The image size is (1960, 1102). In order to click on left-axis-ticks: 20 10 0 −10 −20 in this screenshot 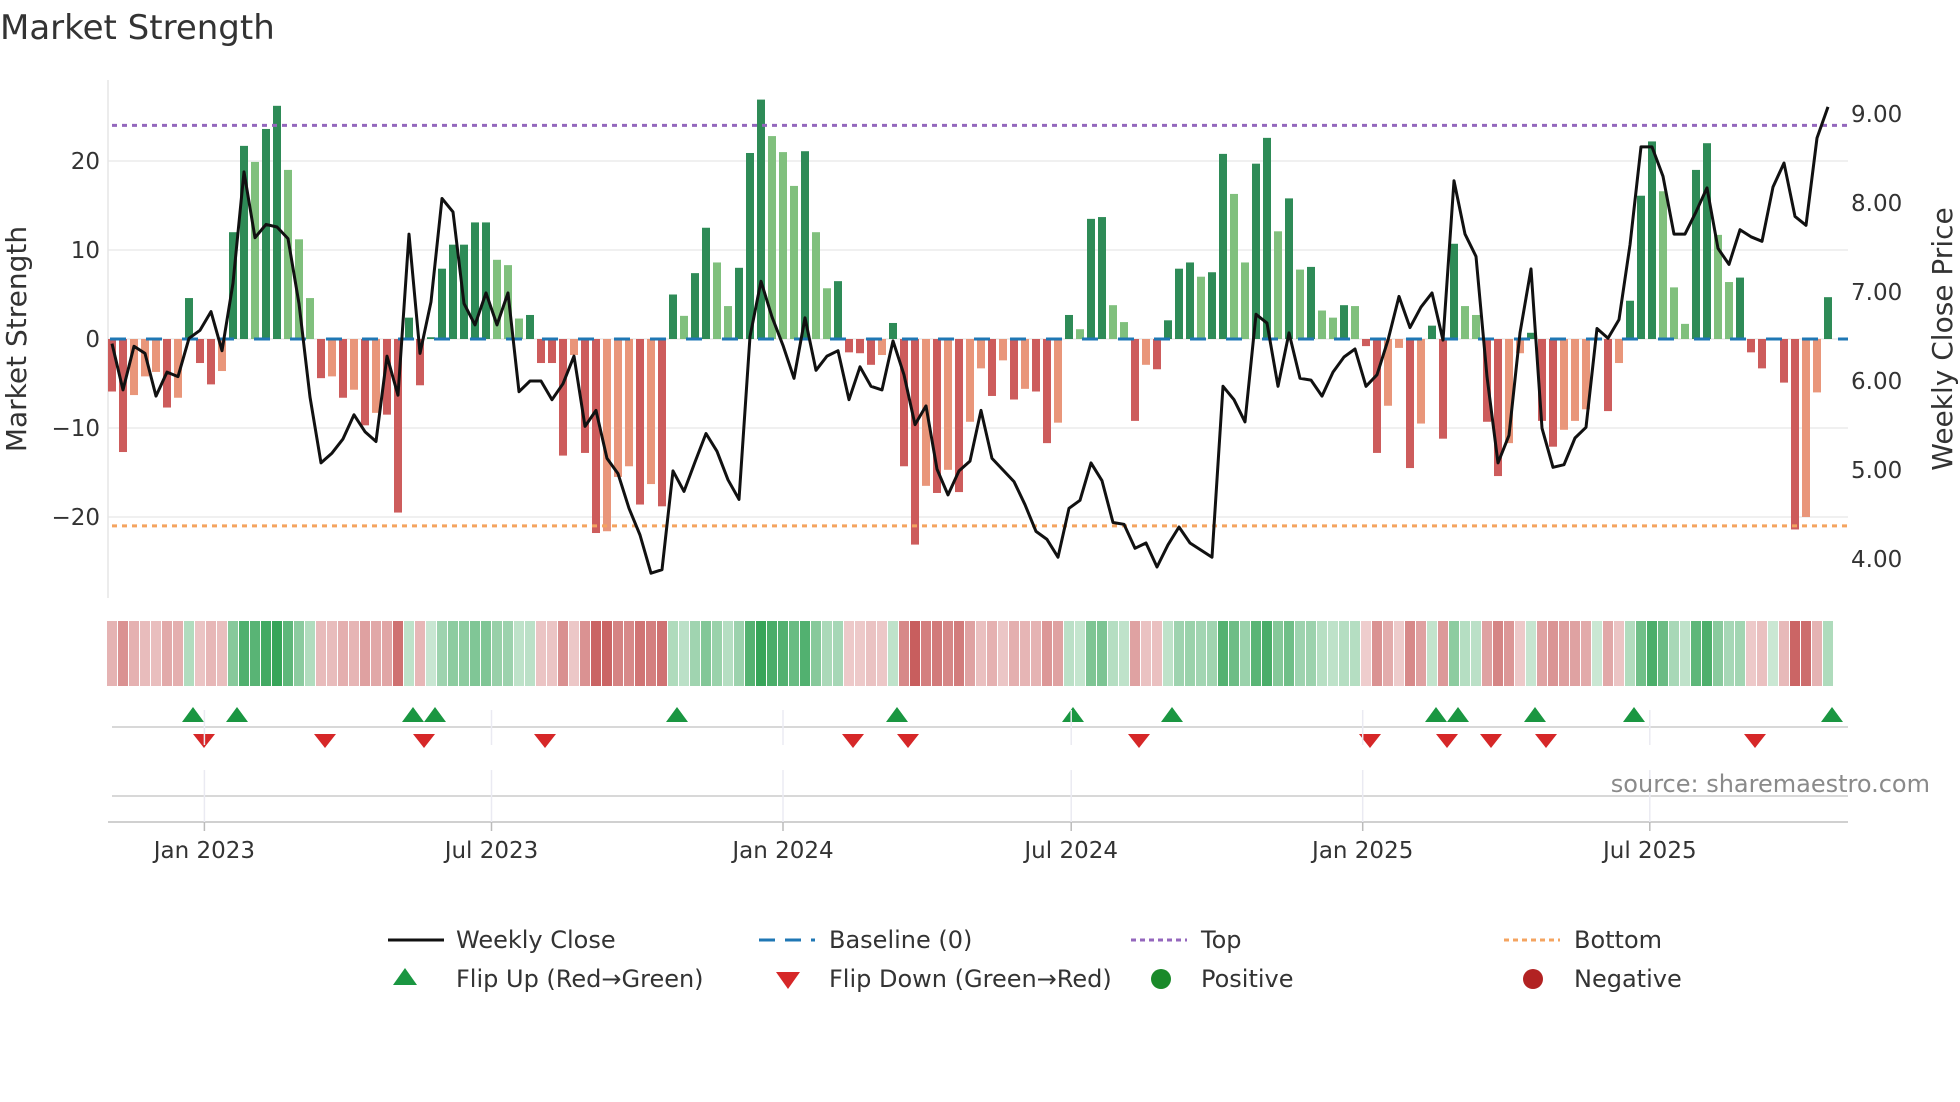, I will do `click(75, 340)`.